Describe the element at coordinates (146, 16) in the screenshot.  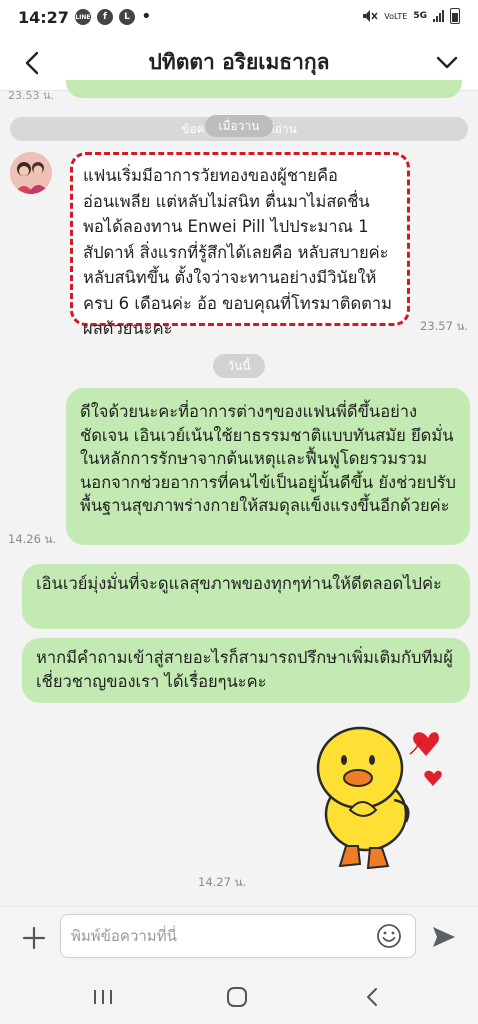
I see `more-notifications-icon: •` at that location.